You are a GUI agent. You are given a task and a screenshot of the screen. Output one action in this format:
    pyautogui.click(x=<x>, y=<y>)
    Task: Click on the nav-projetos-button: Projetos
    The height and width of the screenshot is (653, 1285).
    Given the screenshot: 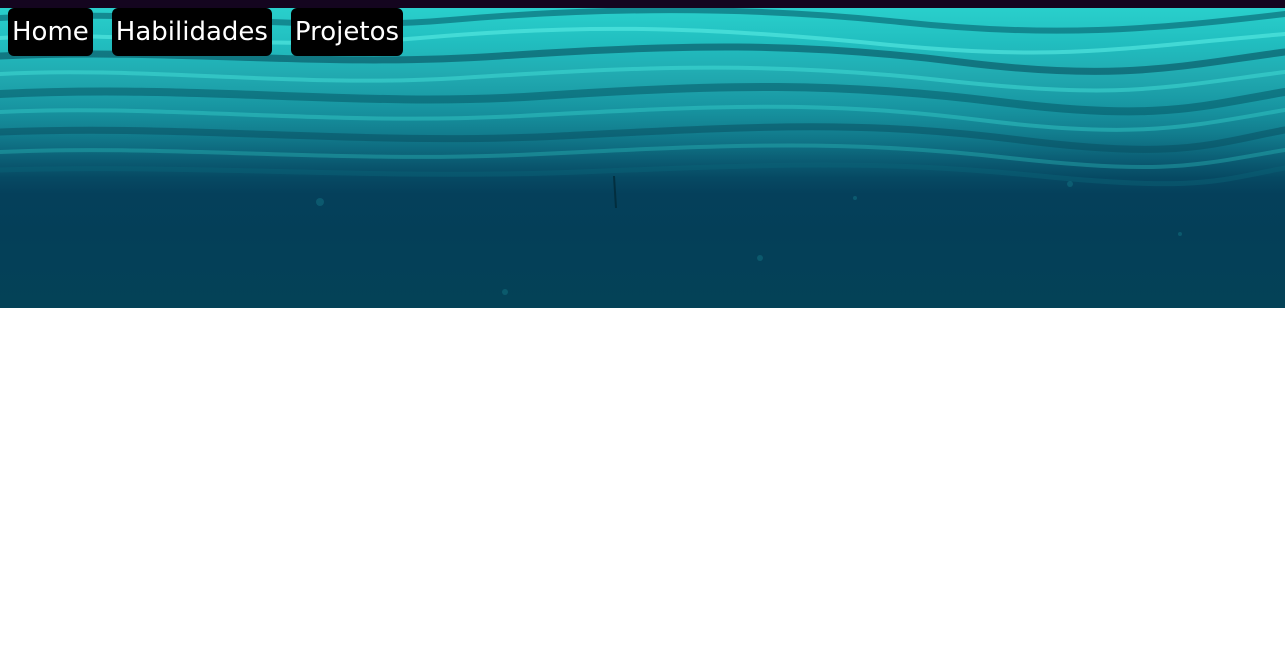 What is the action you would take?
    pyautogui.click(x=347, y=32)
    